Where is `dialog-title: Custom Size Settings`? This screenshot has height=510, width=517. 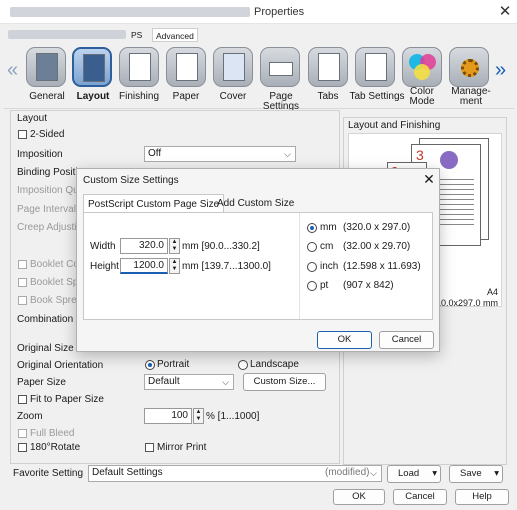
dialog-title: Custom Size Settings is located at coordinates (131, 180).